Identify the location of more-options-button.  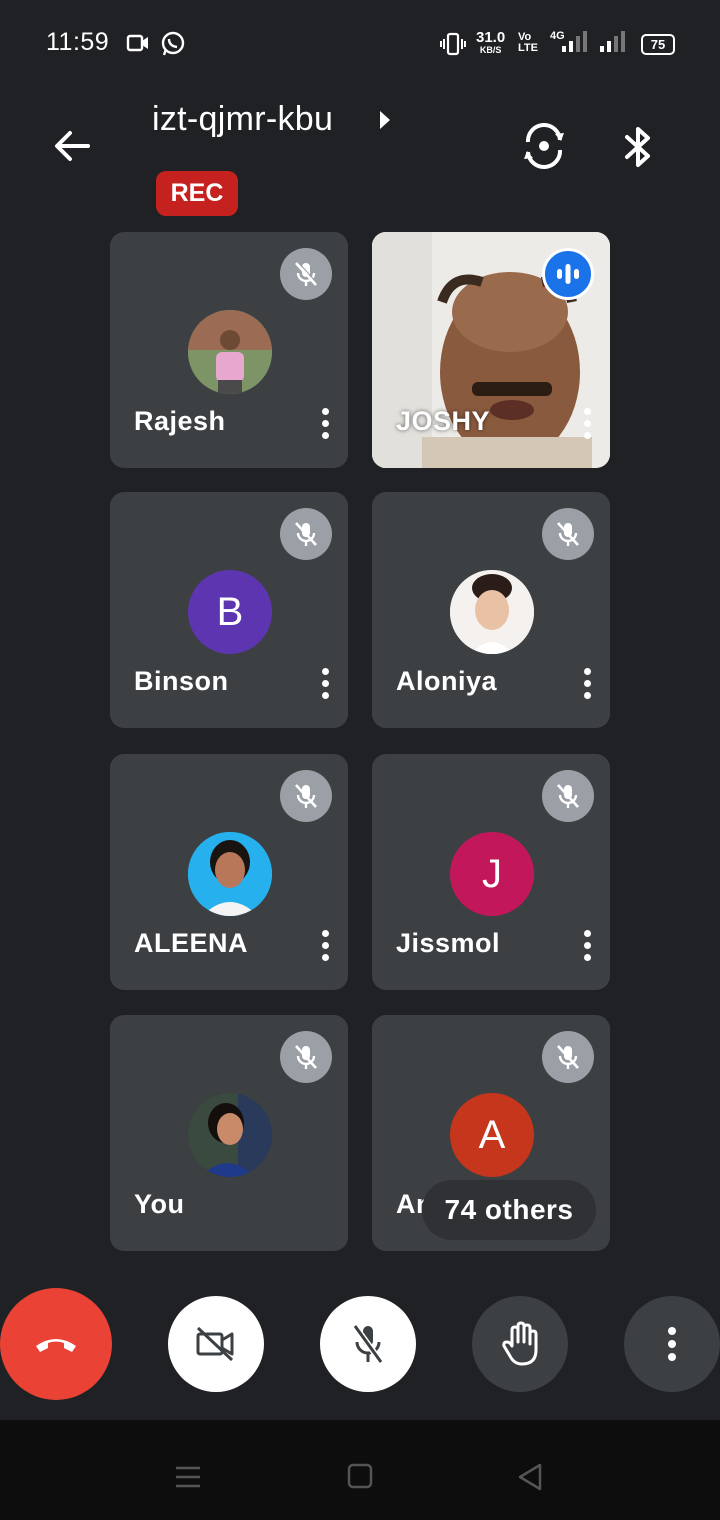
(672, 1344).